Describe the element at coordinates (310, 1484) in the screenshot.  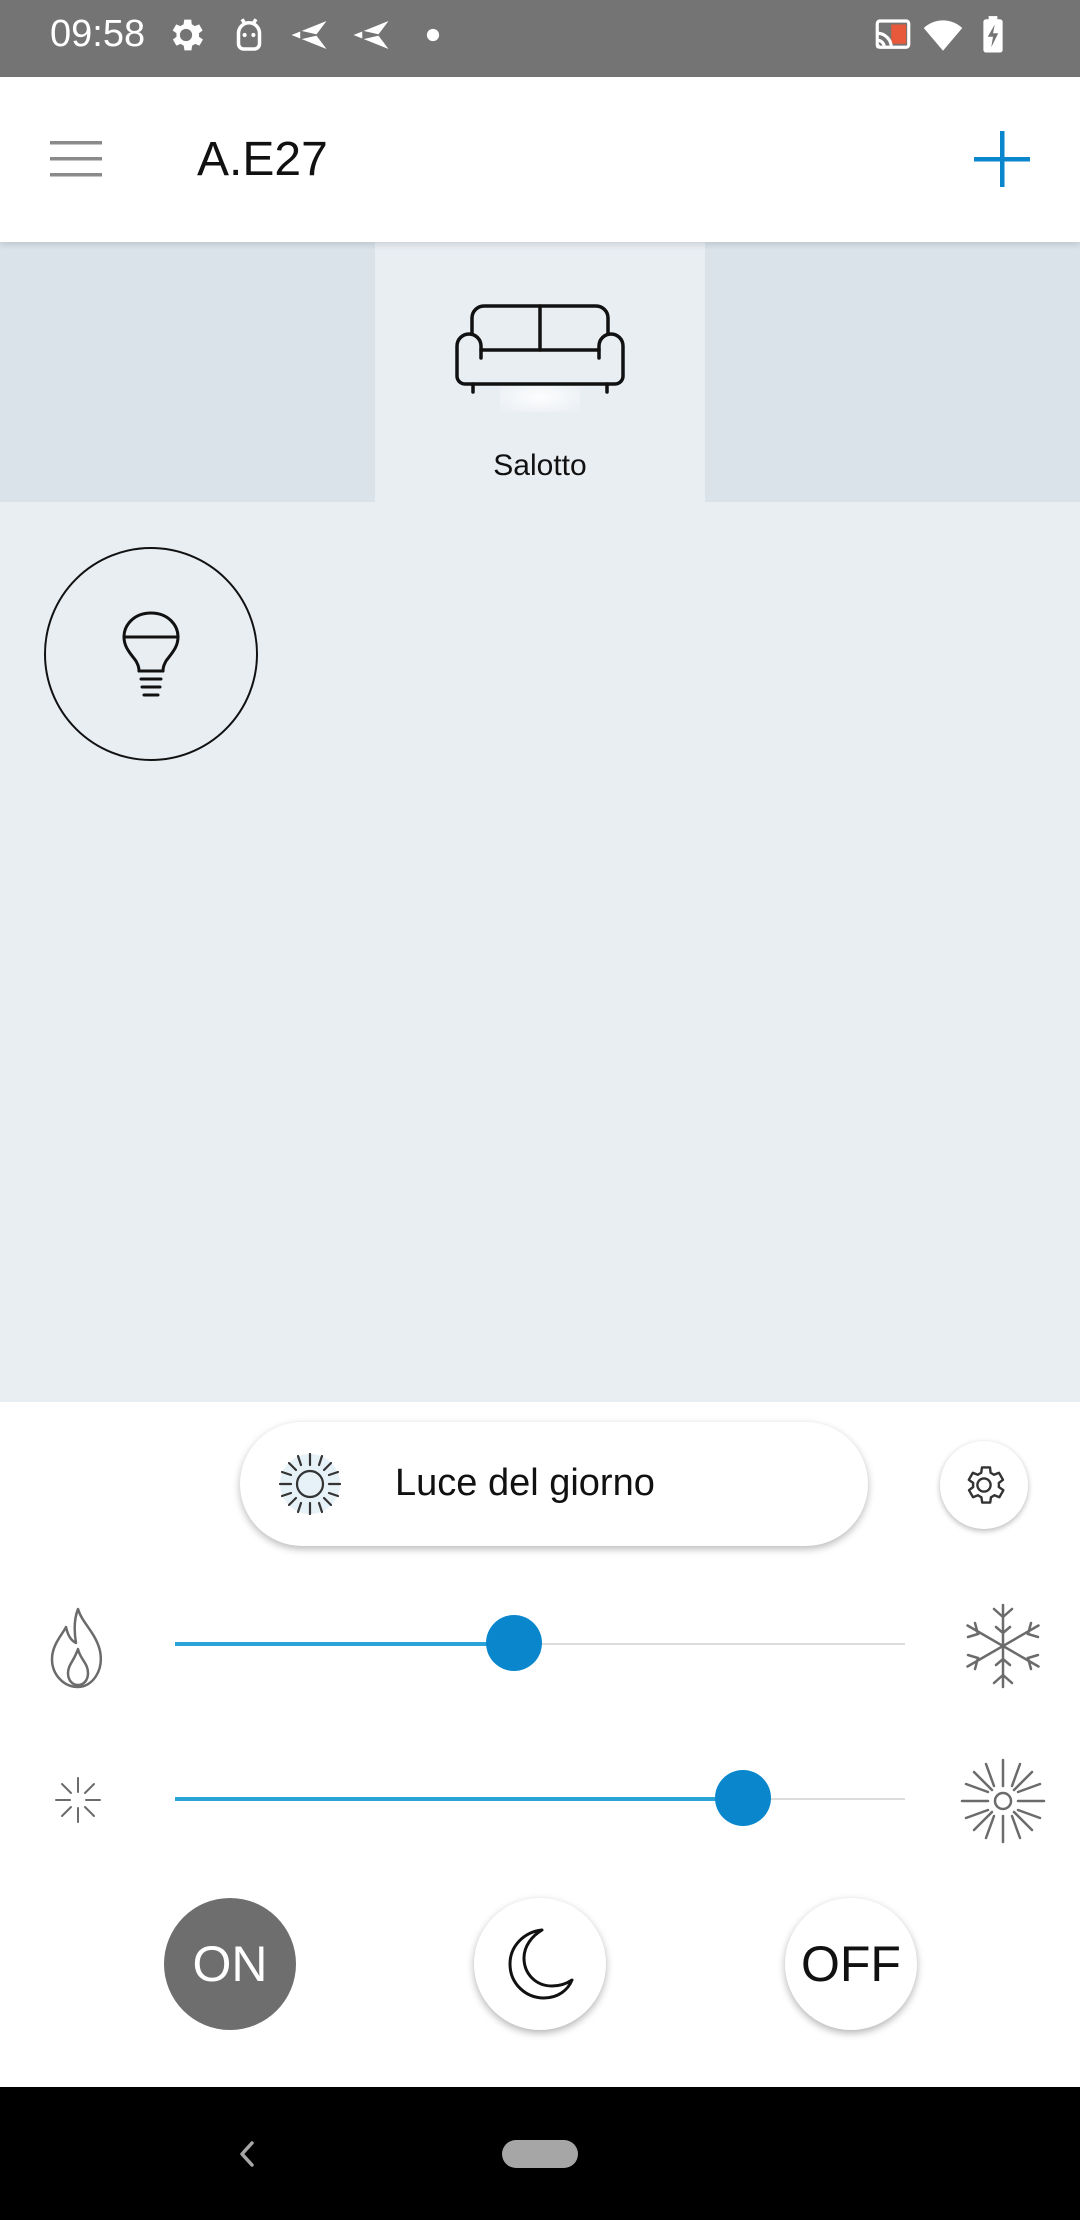
I see `sun-icon` at that location.